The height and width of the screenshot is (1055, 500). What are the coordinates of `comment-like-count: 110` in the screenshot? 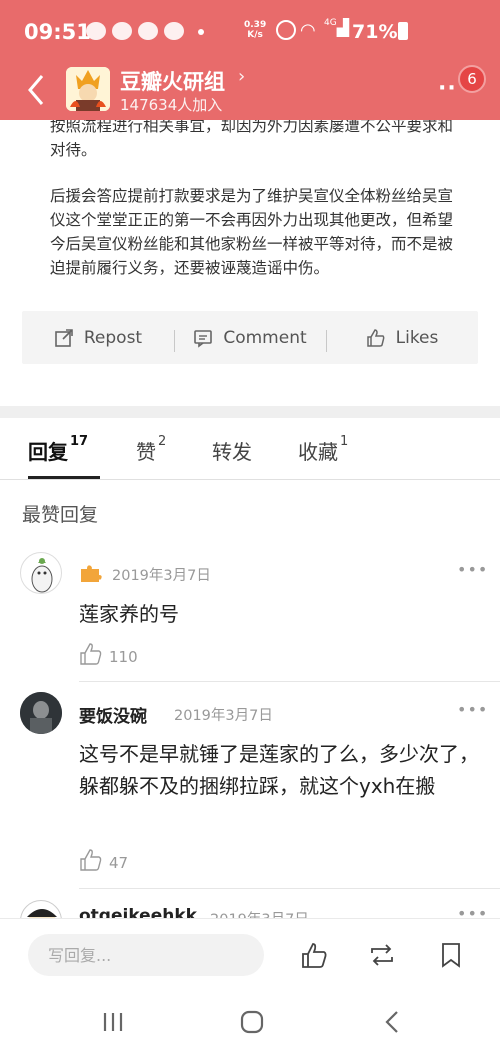 It's located at (123, 657).